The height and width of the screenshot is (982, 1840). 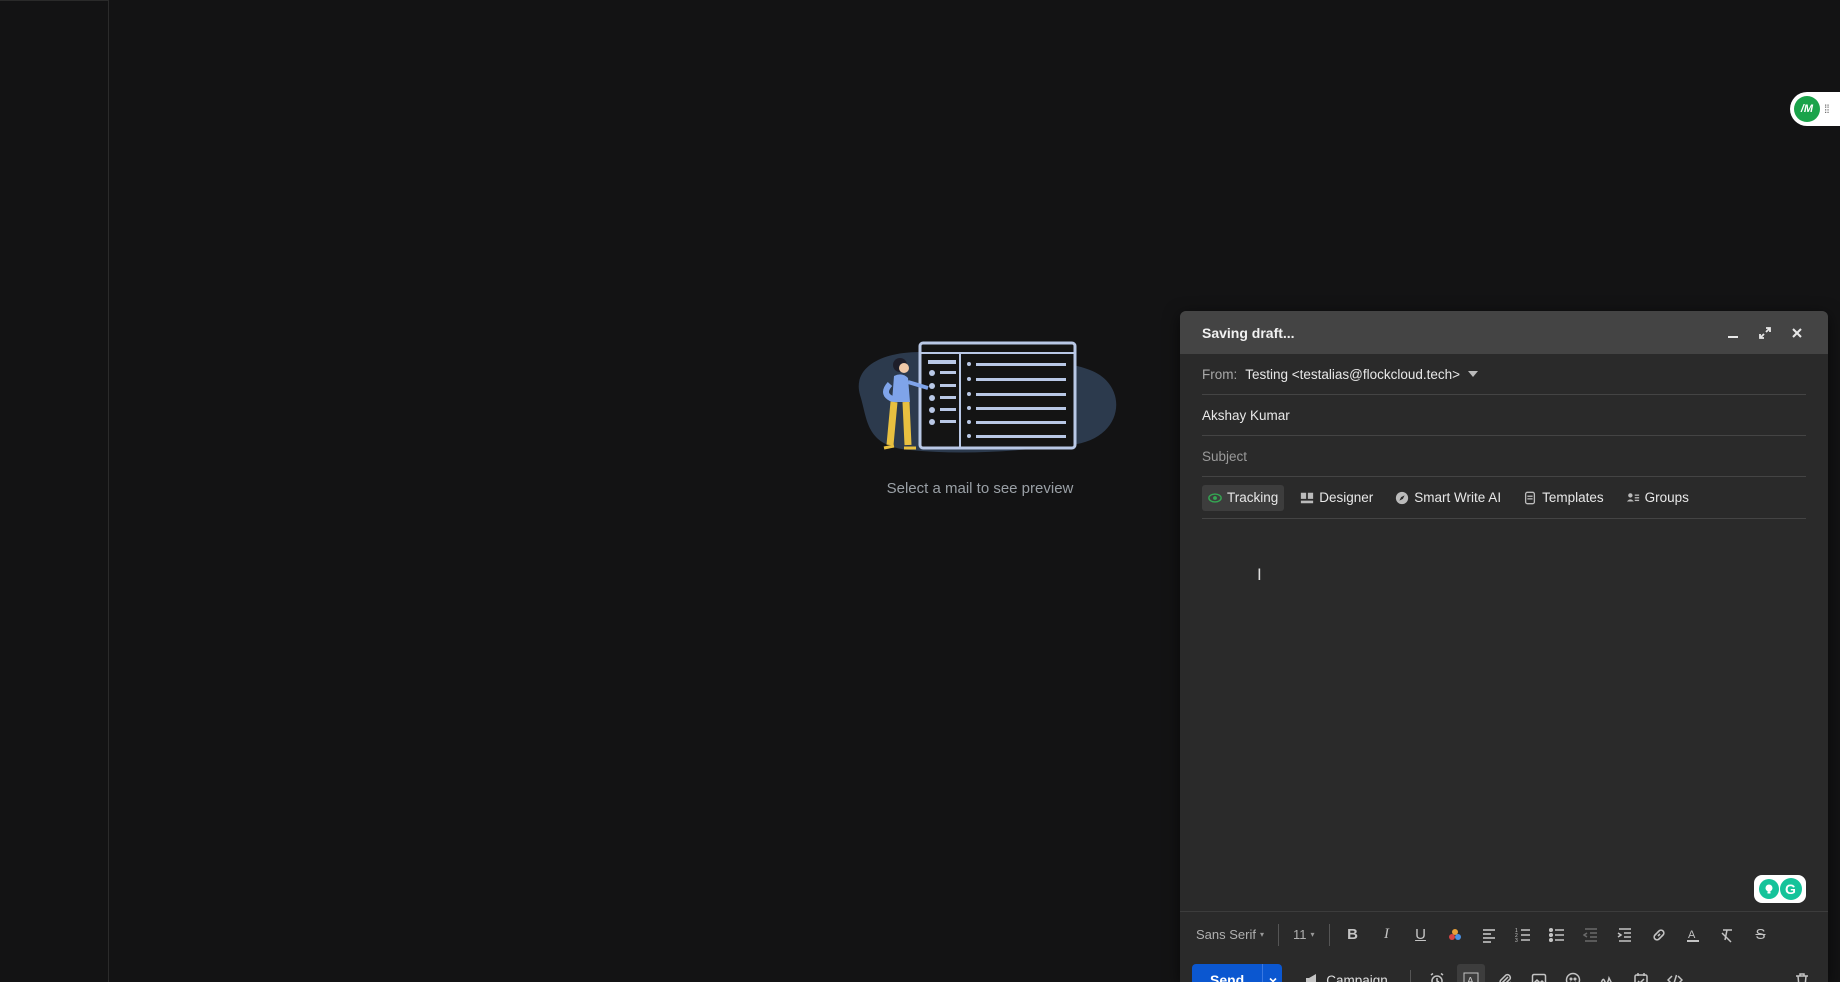 What do you see at coordinates (1458, 497) in the screenshot?
I see `smart-write-label: Smart Write AI` at bounding box center [1458, 497].